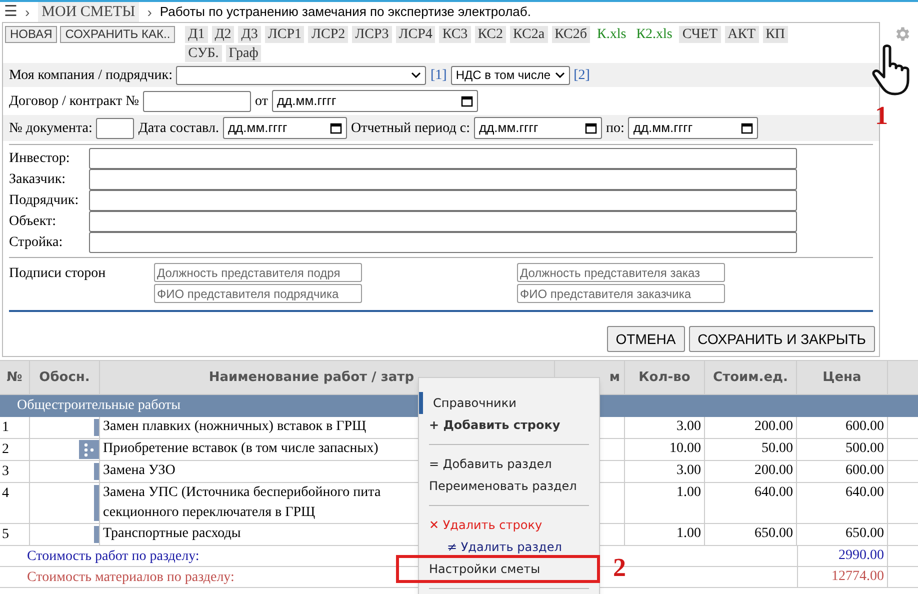 The image size is (918, 594). Describe the element at coordinates (15, 449) in the screenshot. I see `table-cell: 2` at that location.